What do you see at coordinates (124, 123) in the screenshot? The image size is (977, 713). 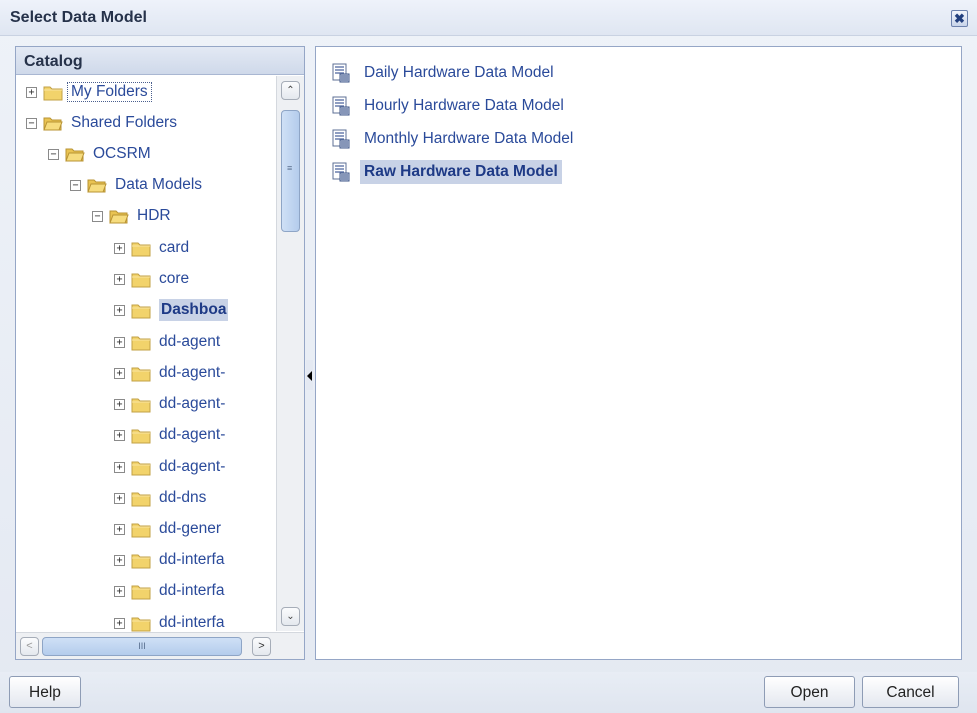 I see `tree-node-label: Shared Folders` at bounding box center [124, 123].